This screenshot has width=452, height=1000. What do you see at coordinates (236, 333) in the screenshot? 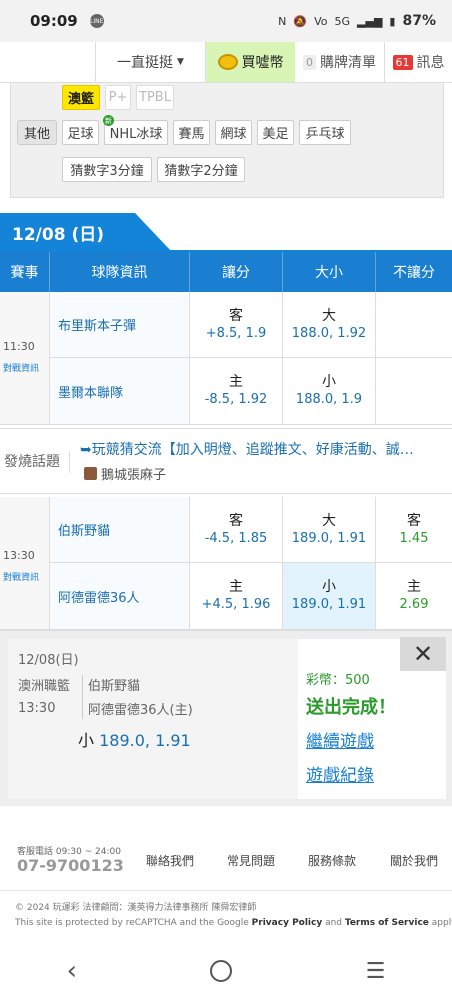
I see `spread-value: +8.5, 1.9` at bounding box center [236, 333].